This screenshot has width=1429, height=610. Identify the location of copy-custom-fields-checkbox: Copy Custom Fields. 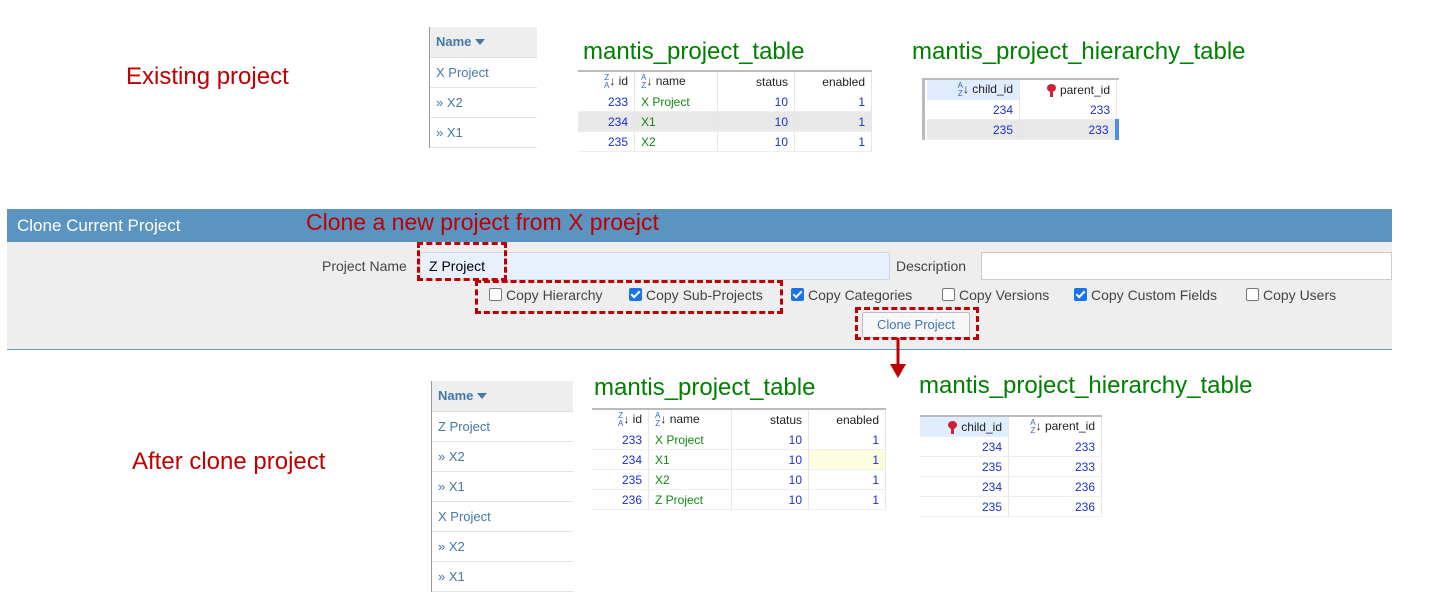
(1145, 295).